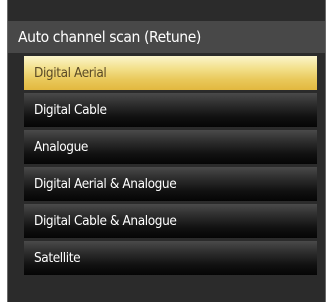 This screenshot has width=330, height=302. Describe the element at coordinates (170, 184) in the screenshot. I see `option-digital-aerial-and-analogue: Digital Aerial & Analogue` at that location.